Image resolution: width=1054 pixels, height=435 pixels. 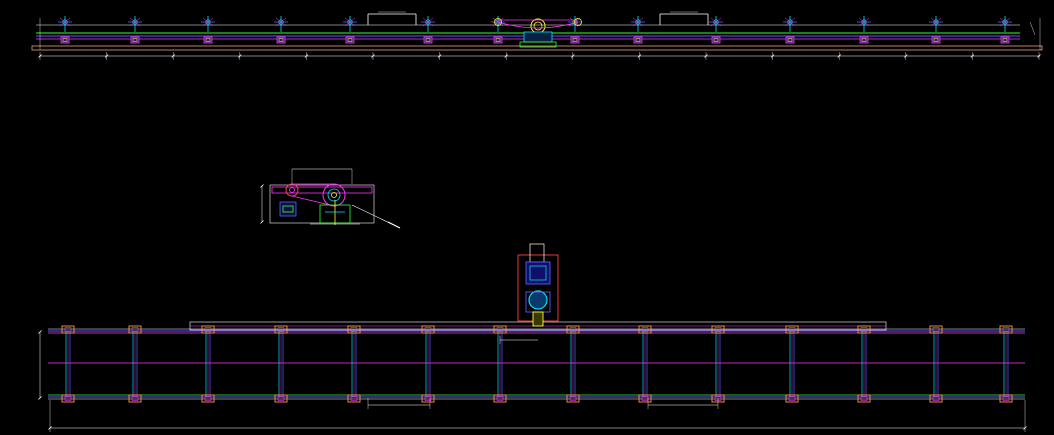 I want to click on plan-gearbox, so click(x=538, y=273).